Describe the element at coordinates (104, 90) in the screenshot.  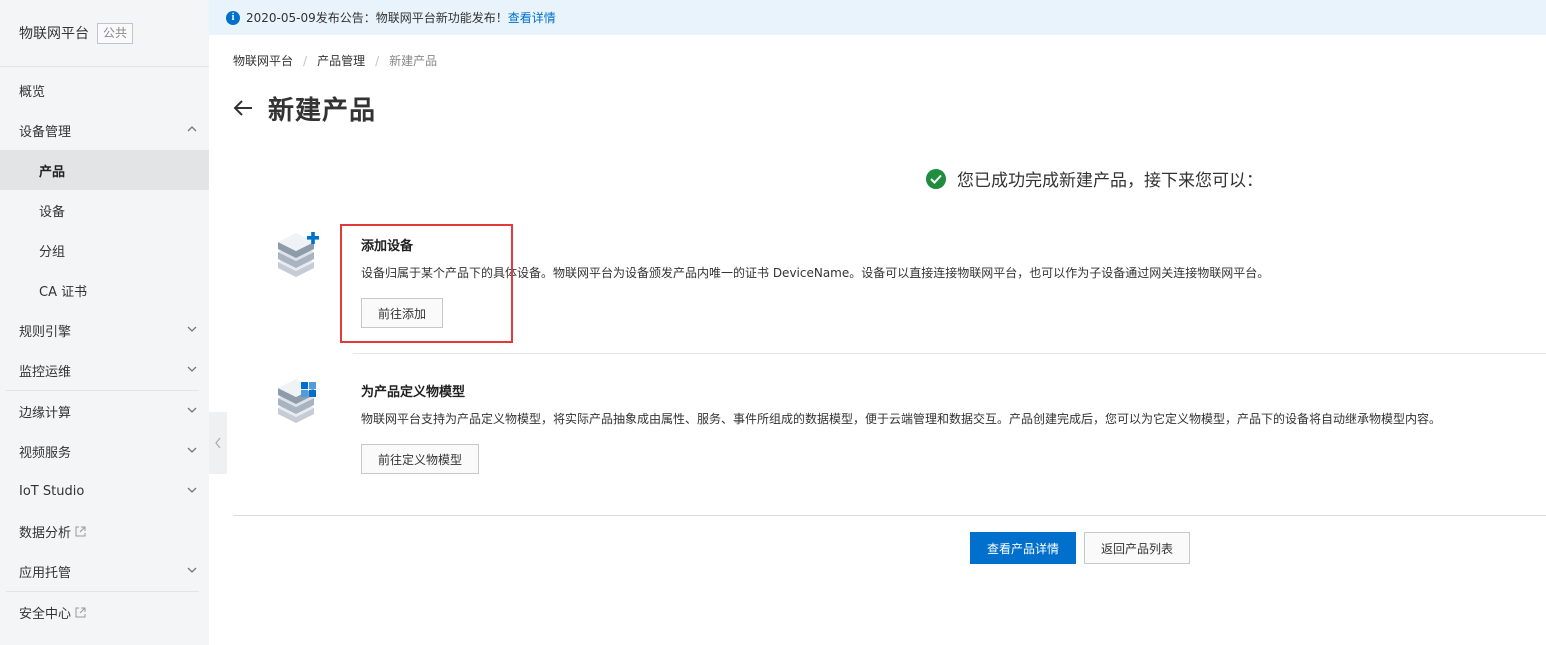
I see `sidebar-item-overview: 概览` at that location.